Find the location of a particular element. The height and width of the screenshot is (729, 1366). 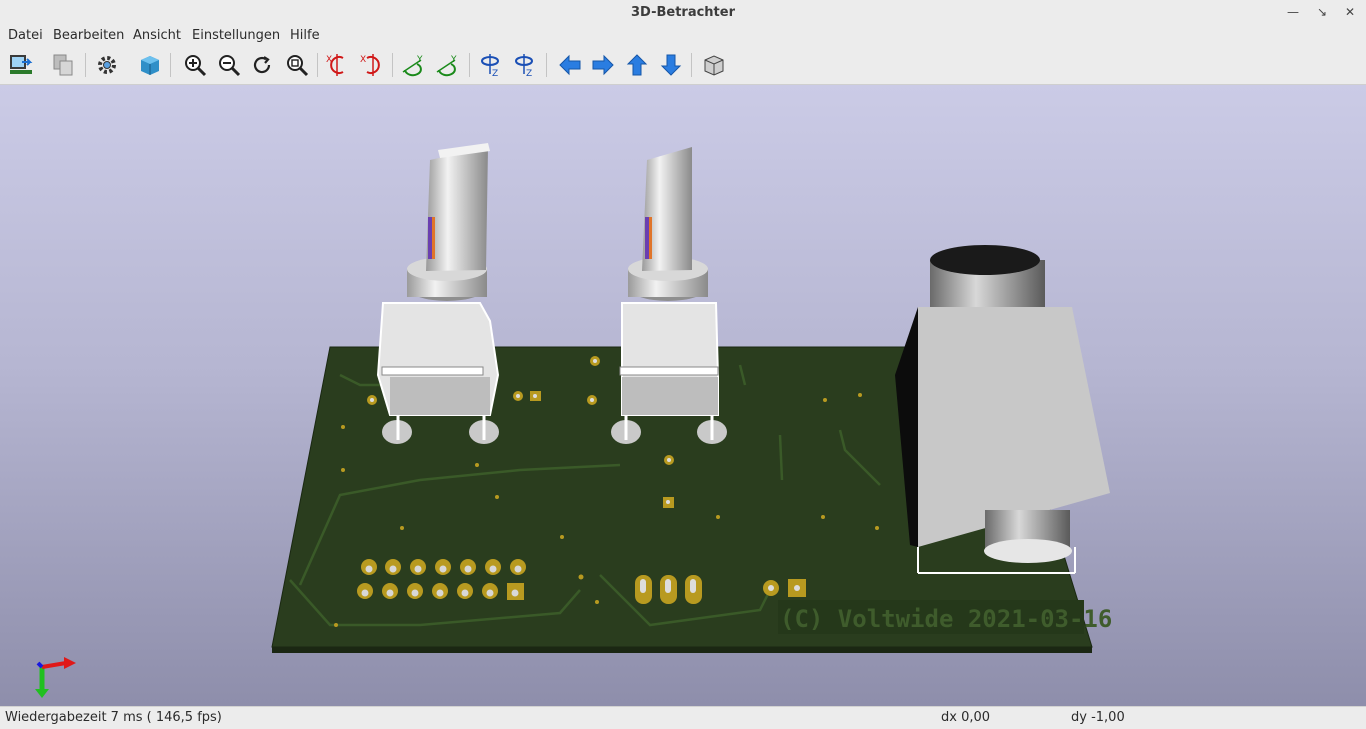

reload-board-icon is located at coordinates (21, 65).